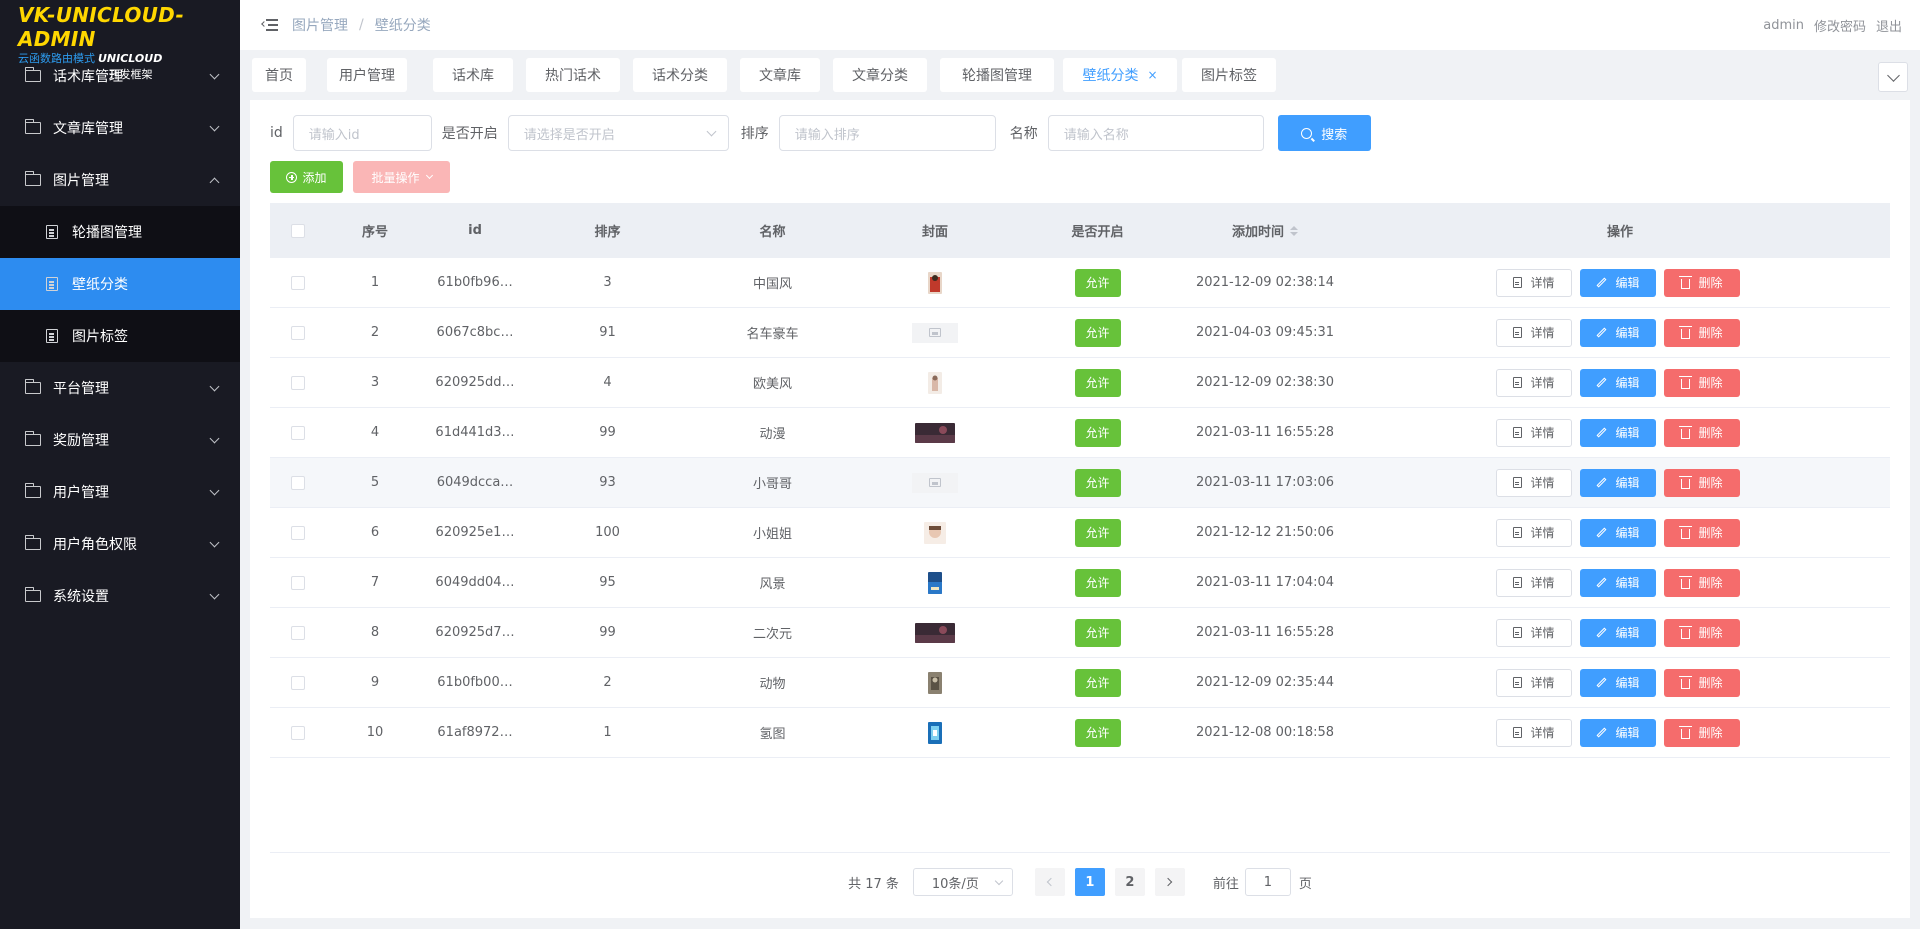 The width and height of the screenshot is (1920, 929). What do you see at coordinates (880, 75) in the screenshot?
I see `tag-article-category: 文章分类` at bounding box center [880, 75].